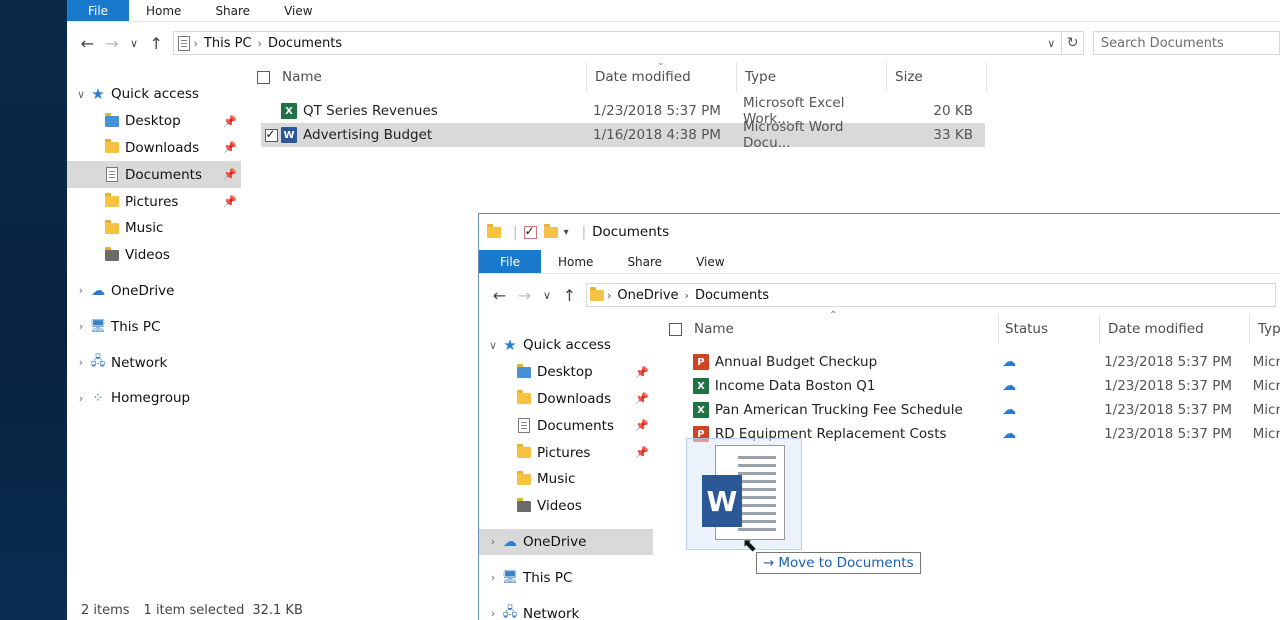 This screenshot has height=620, width=1280. Describe the element at coordinates (617, 43) in the screenshot. I see `address-bar: › This PC › Documents ∨` at that location.